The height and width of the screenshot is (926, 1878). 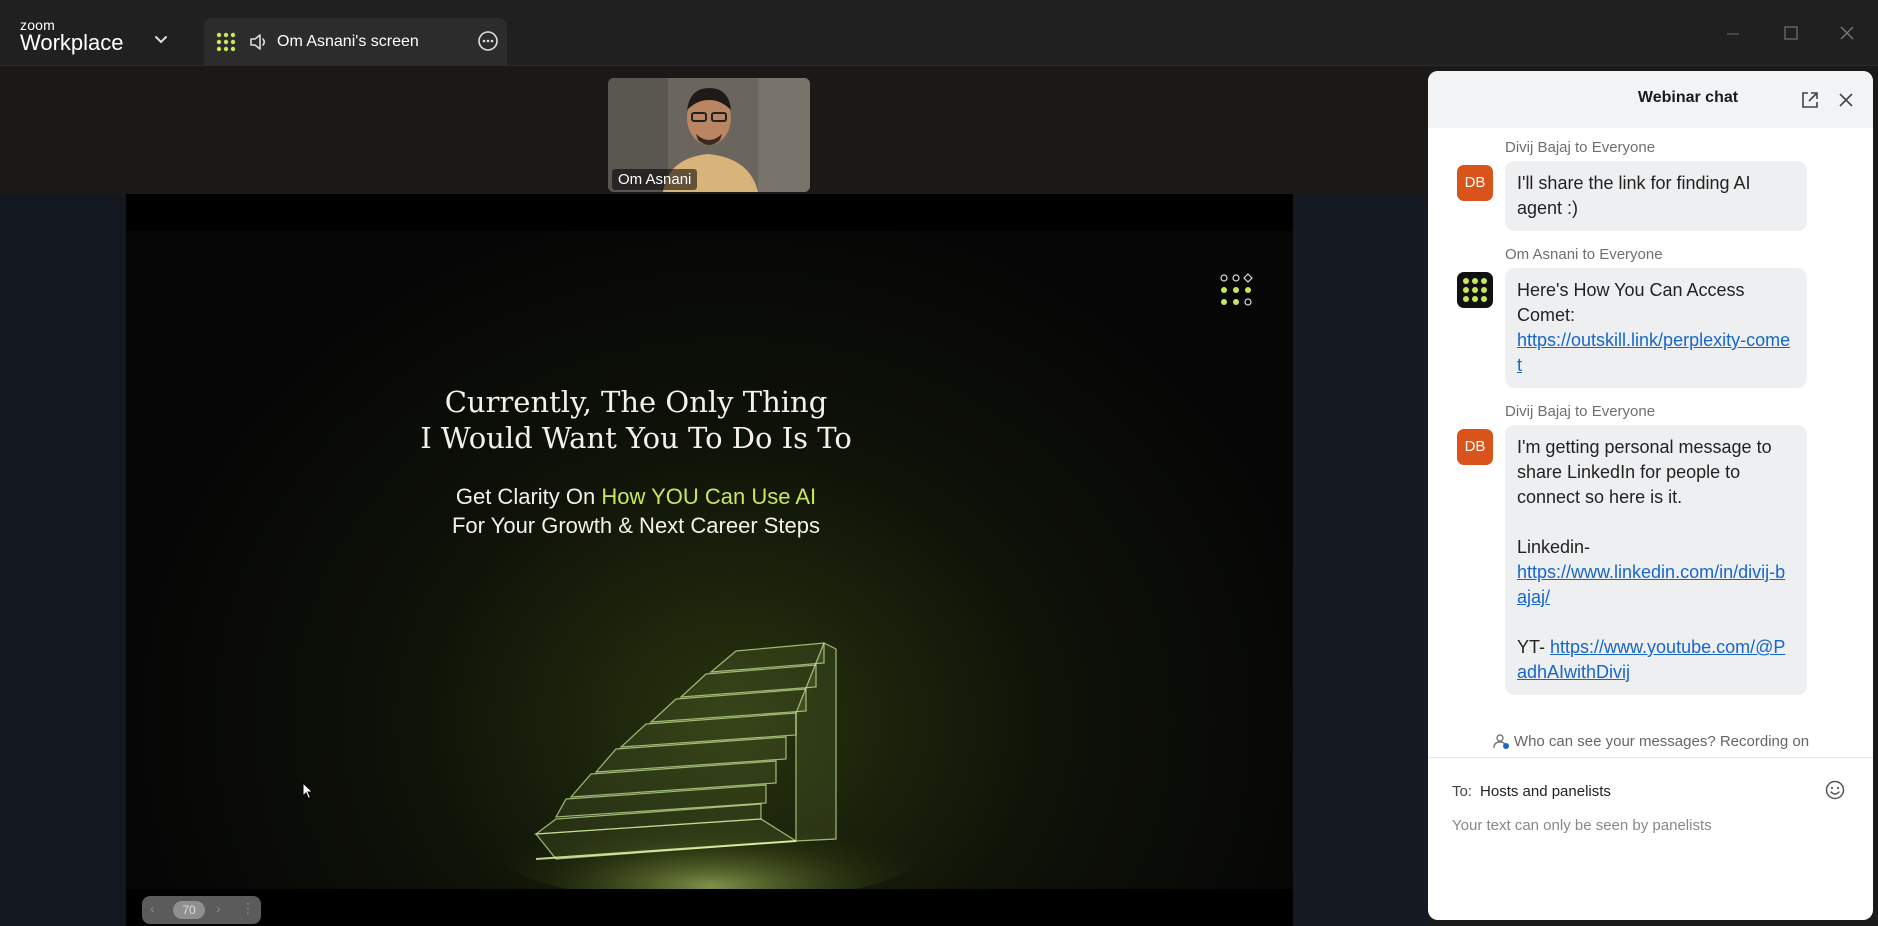 What do you see at coordinates (226, 42) in the screenshot?
I see `apps-grid-icon` at bounding box center [226, 42].